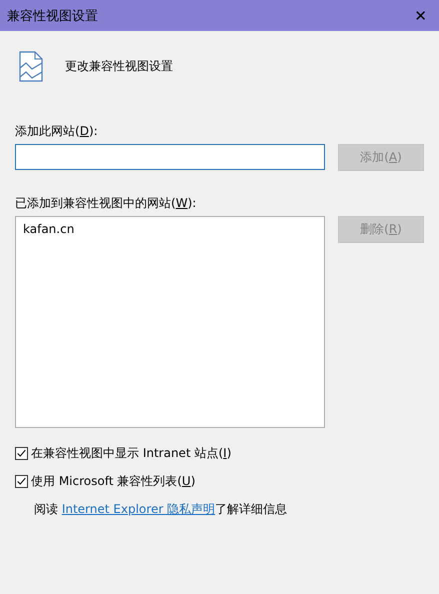  Describe the element at coordinates (131, 453) in the screenshot. I see `checkbox-label: 在兼容性视图中显示 Intranet 站点(I)` at that location.